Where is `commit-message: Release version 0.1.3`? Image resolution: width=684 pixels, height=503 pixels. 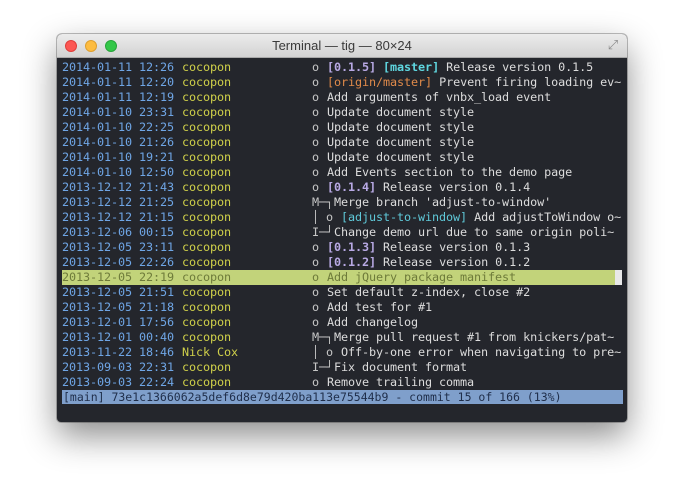 commit-message: Release version 0.1.3 is located at coordinates (457, 247).